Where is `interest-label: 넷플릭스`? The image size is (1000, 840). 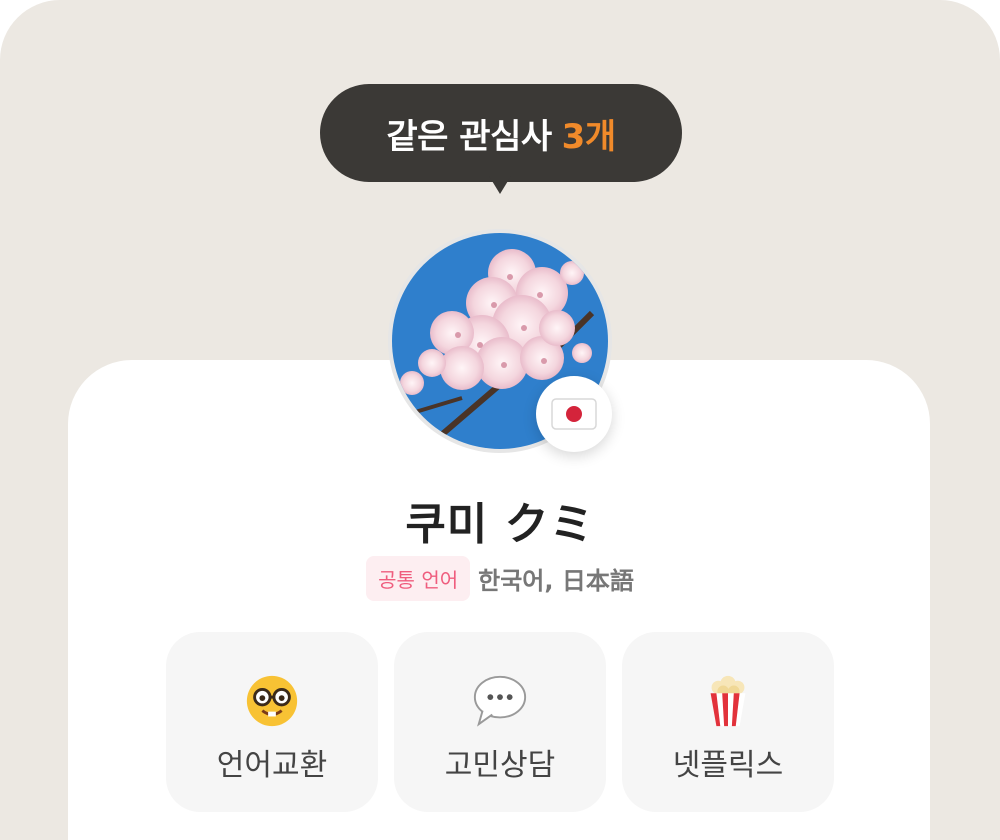
interest-label: 넷플릭스 is located at coordinates (728, 765).